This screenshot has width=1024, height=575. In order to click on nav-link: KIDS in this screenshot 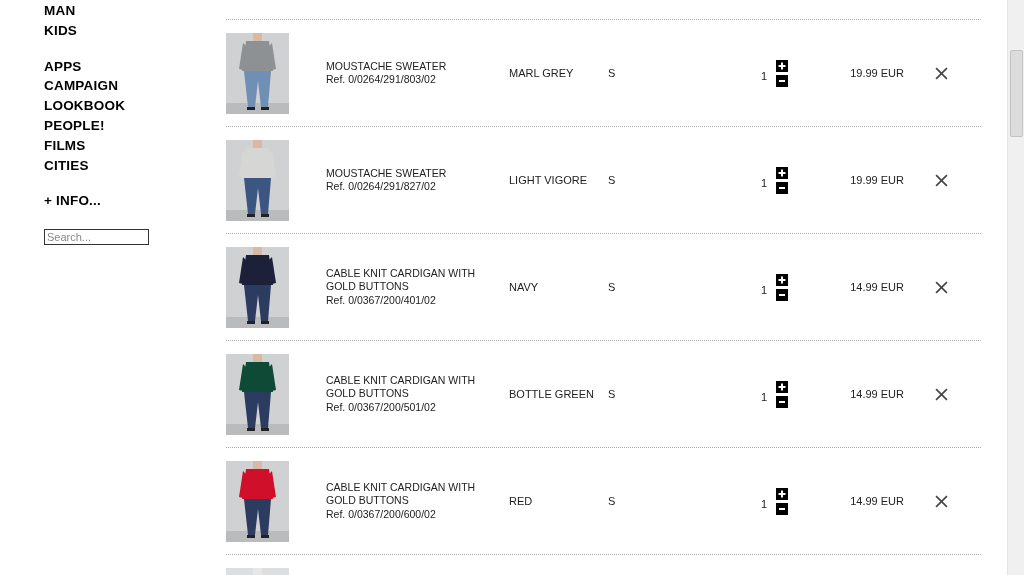, I will do `click(135, 30)`.